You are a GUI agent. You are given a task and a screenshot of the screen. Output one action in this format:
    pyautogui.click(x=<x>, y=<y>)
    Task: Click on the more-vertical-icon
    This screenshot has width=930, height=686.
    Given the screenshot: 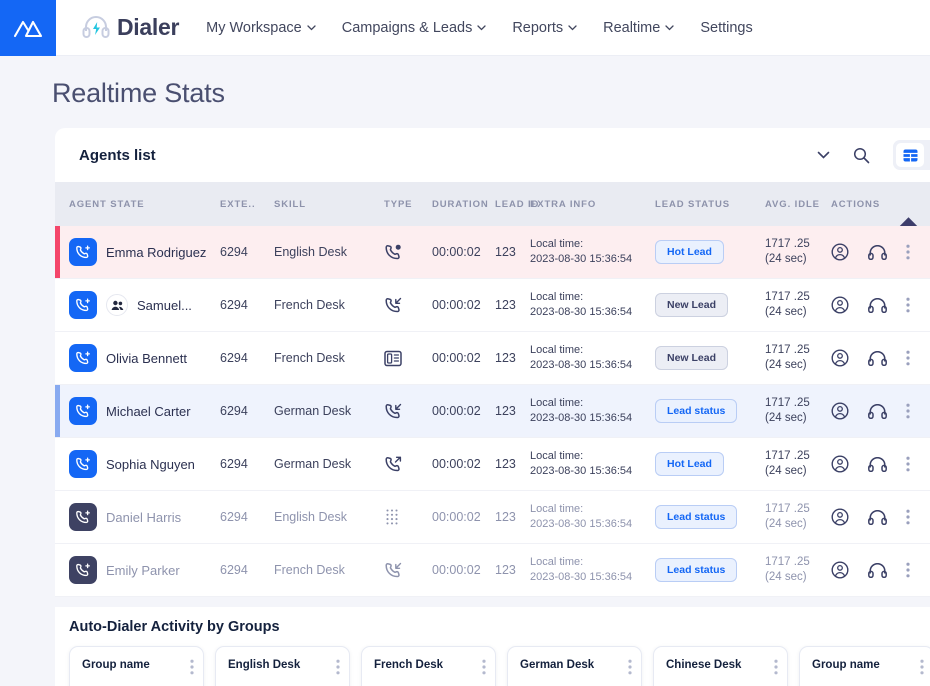 What is the action you would take?
    pyautogui.click(x=192, y=667)
    